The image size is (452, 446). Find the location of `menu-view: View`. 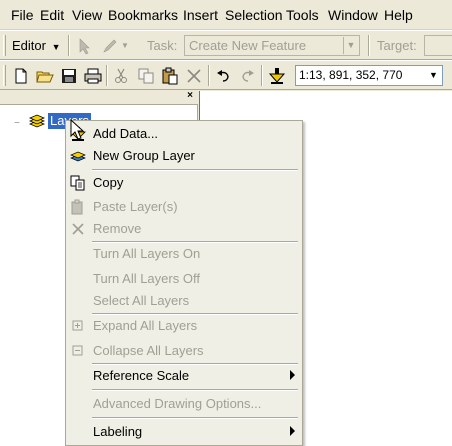

menu-view: View is located at coordinates (87, 15).